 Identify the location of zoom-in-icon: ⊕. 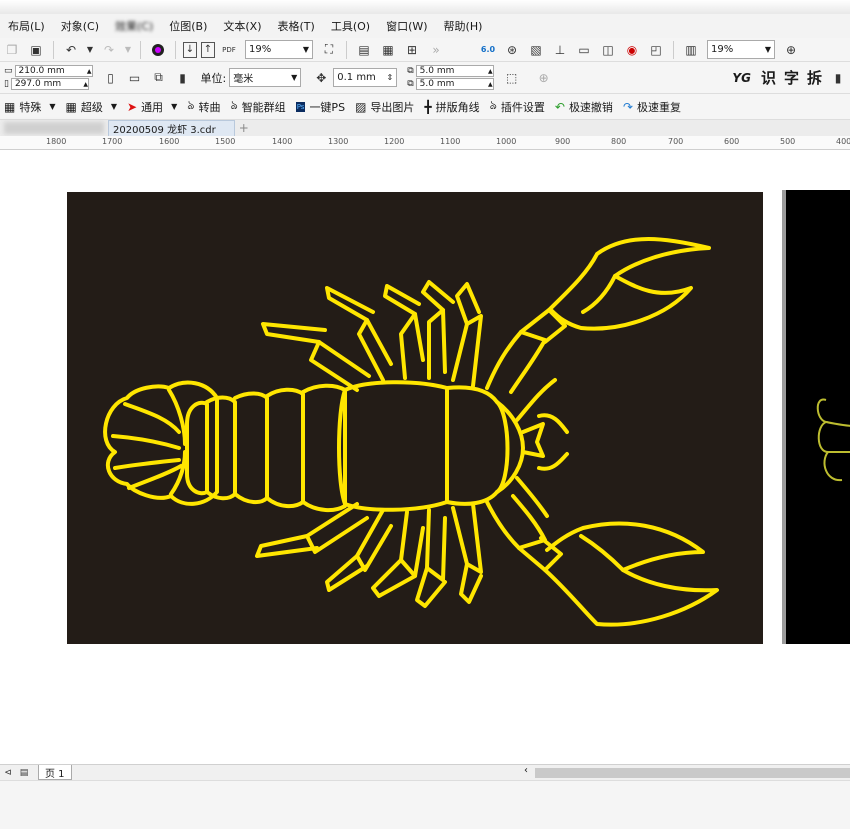
(791, 50).